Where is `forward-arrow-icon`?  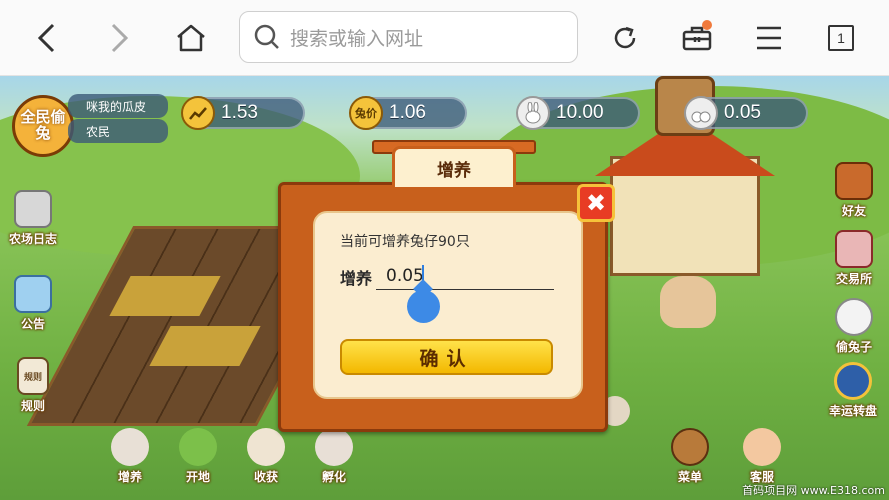
forward-arrow-icon is located at coordinates (120, 38).